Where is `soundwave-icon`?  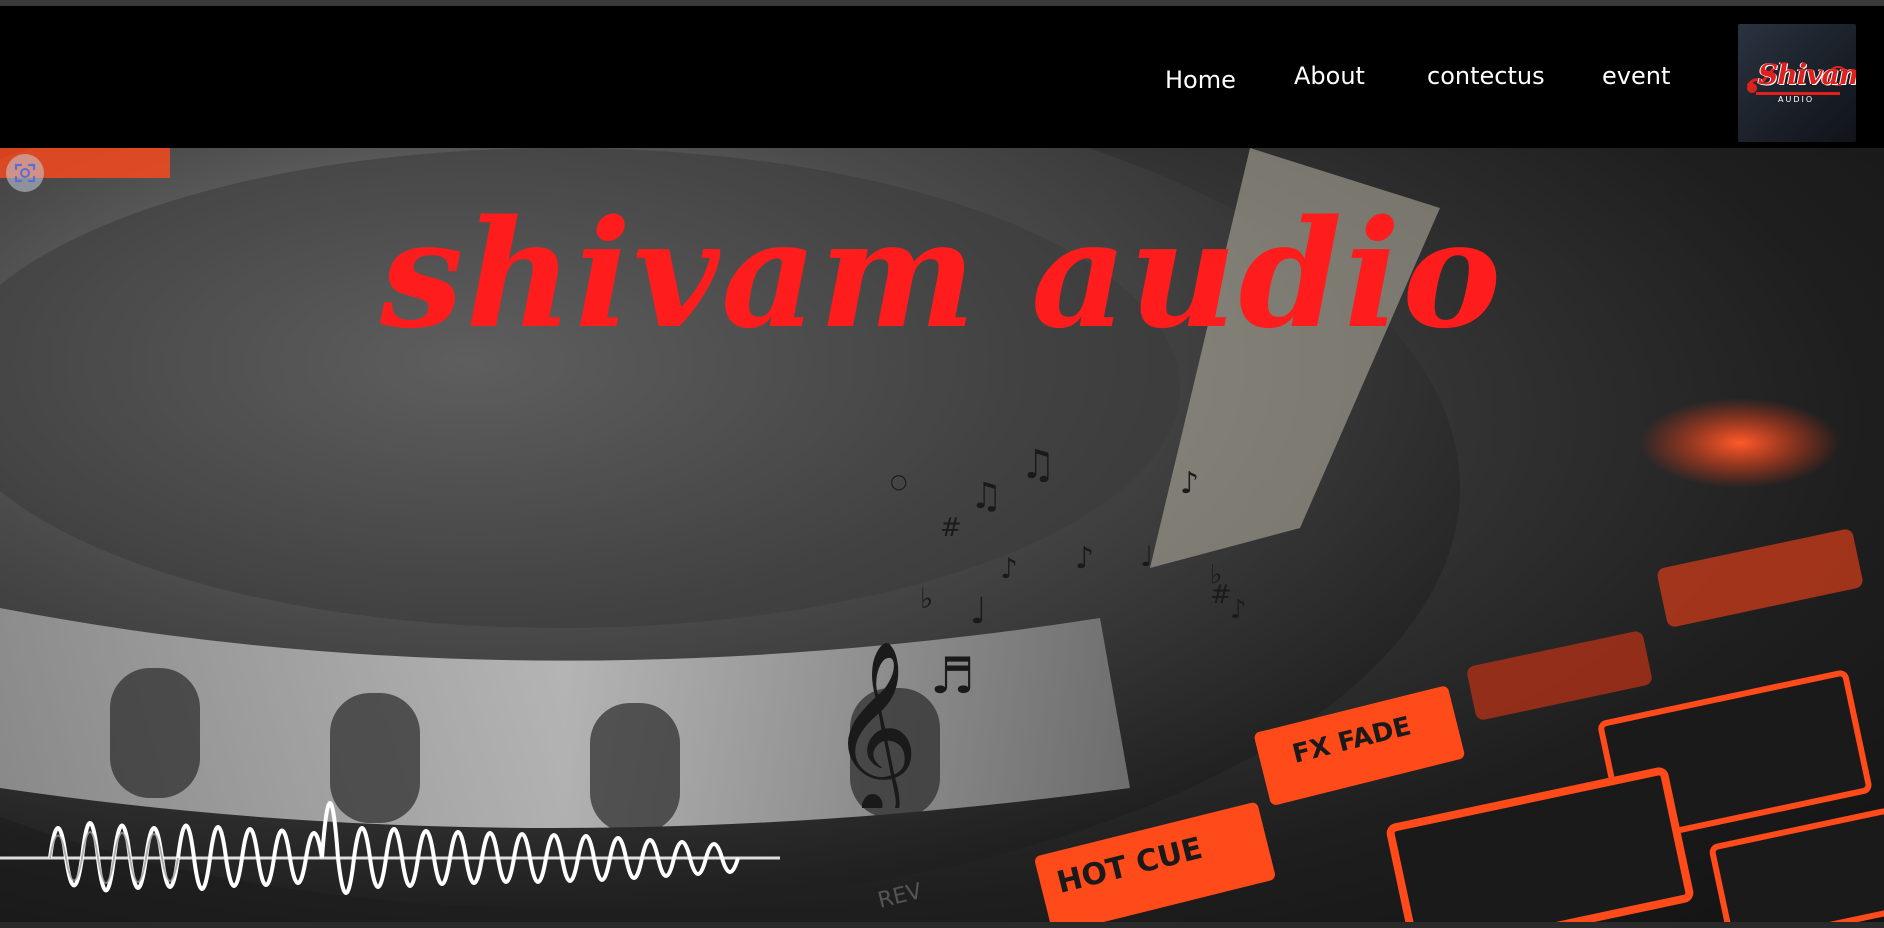
soundwave-icon is located at coordinates (390, 848).